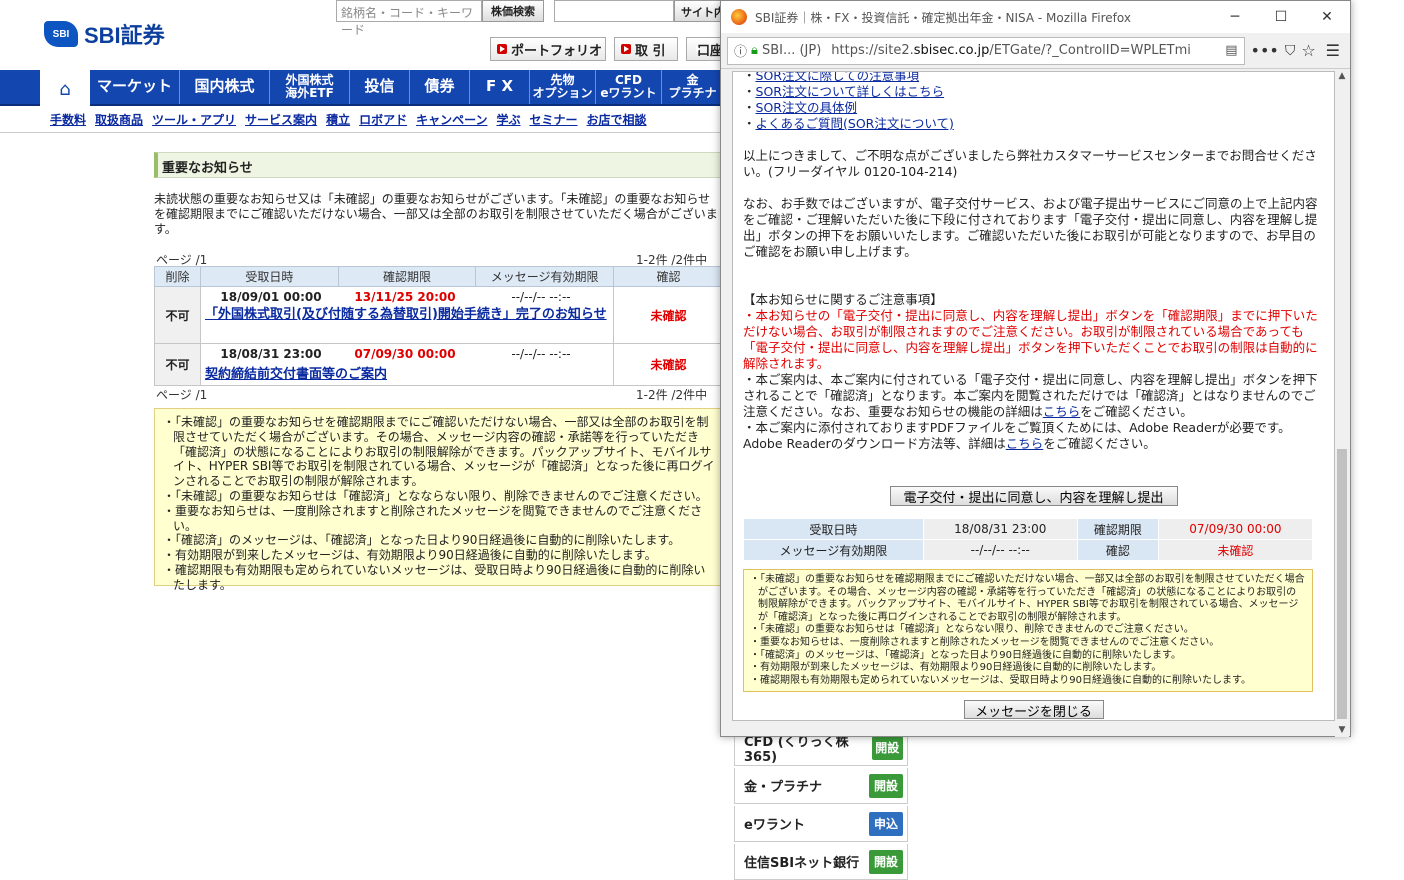 Image resolution: width=1404 pixels, height=880 pixels. What do you see at coordinates (513, 11) in the screenshot?
I see `stock-search-button: 株価検索` at bounding box center [513, 11].